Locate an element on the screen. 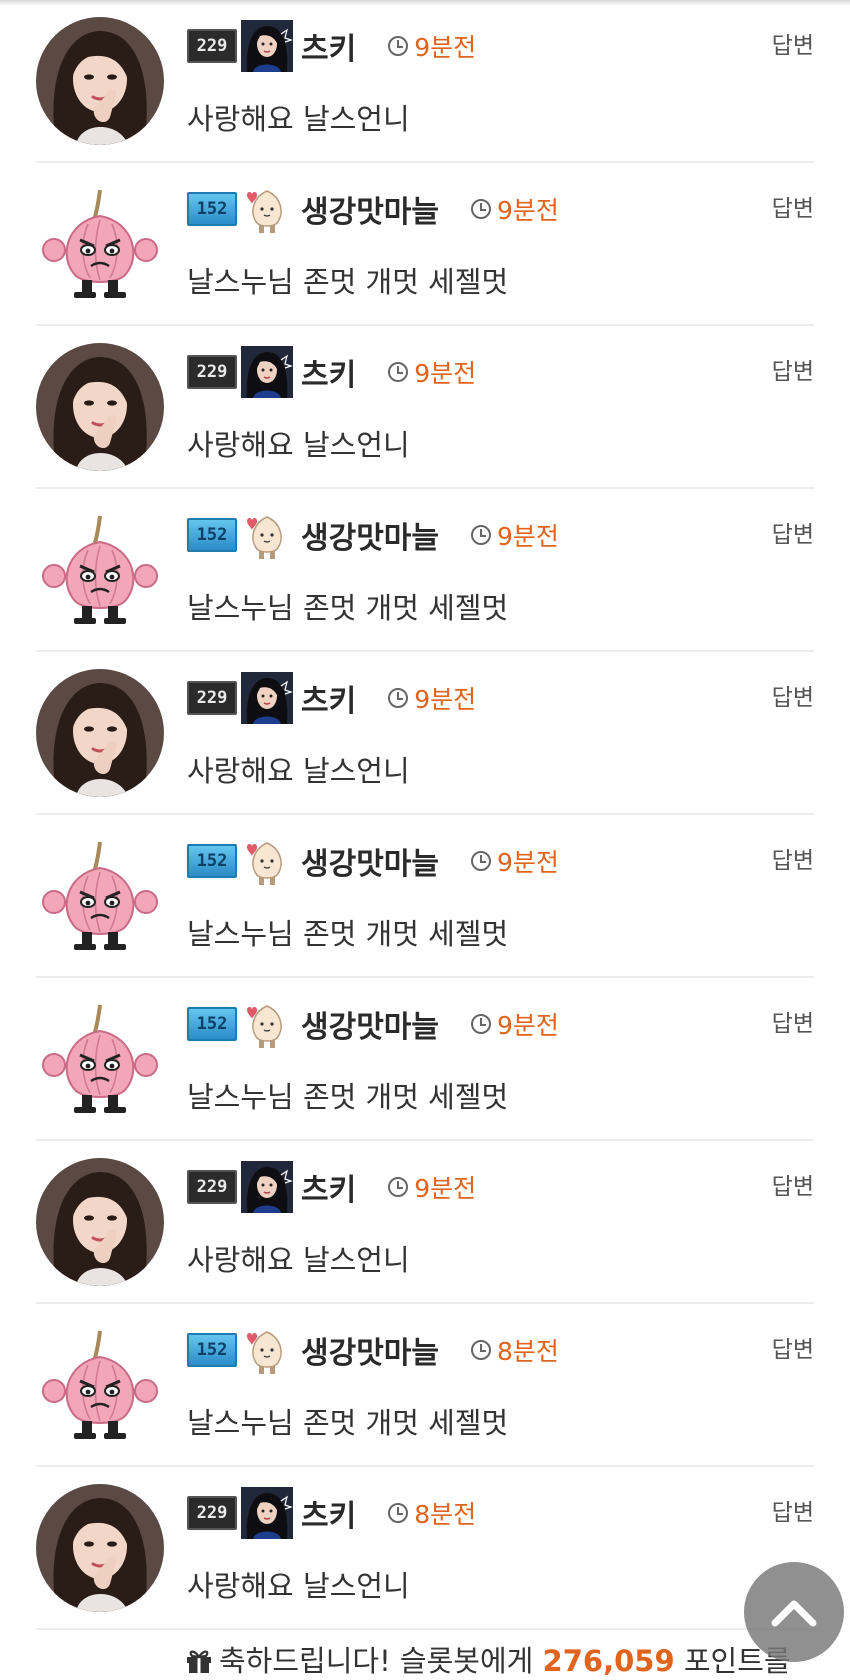  scroll-to-top-button is located at coordinates (794, 1612).